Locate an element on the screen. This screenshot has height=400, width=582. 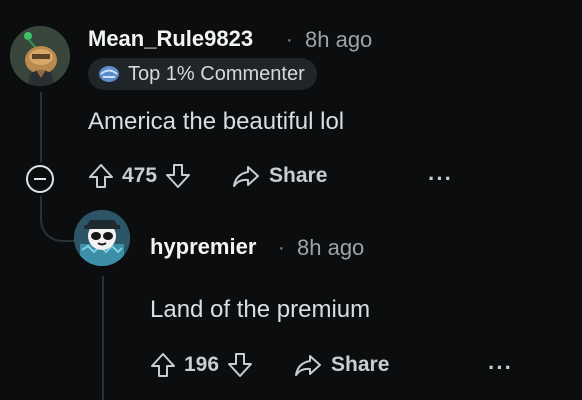
vote-count: 196 is located at coordinates (202, 364).